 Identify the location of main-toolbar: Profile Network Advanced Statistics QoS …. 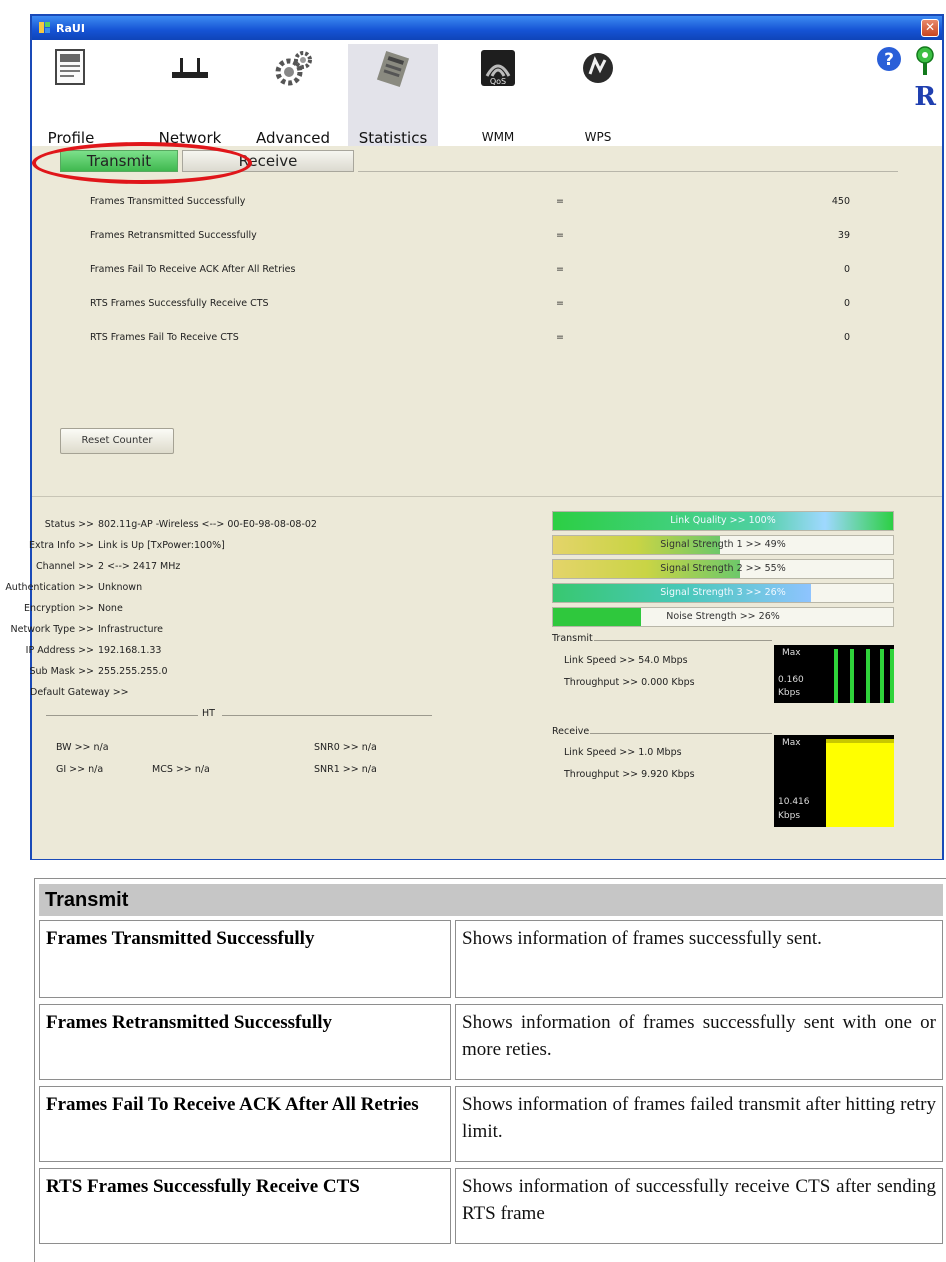
(487, 93).